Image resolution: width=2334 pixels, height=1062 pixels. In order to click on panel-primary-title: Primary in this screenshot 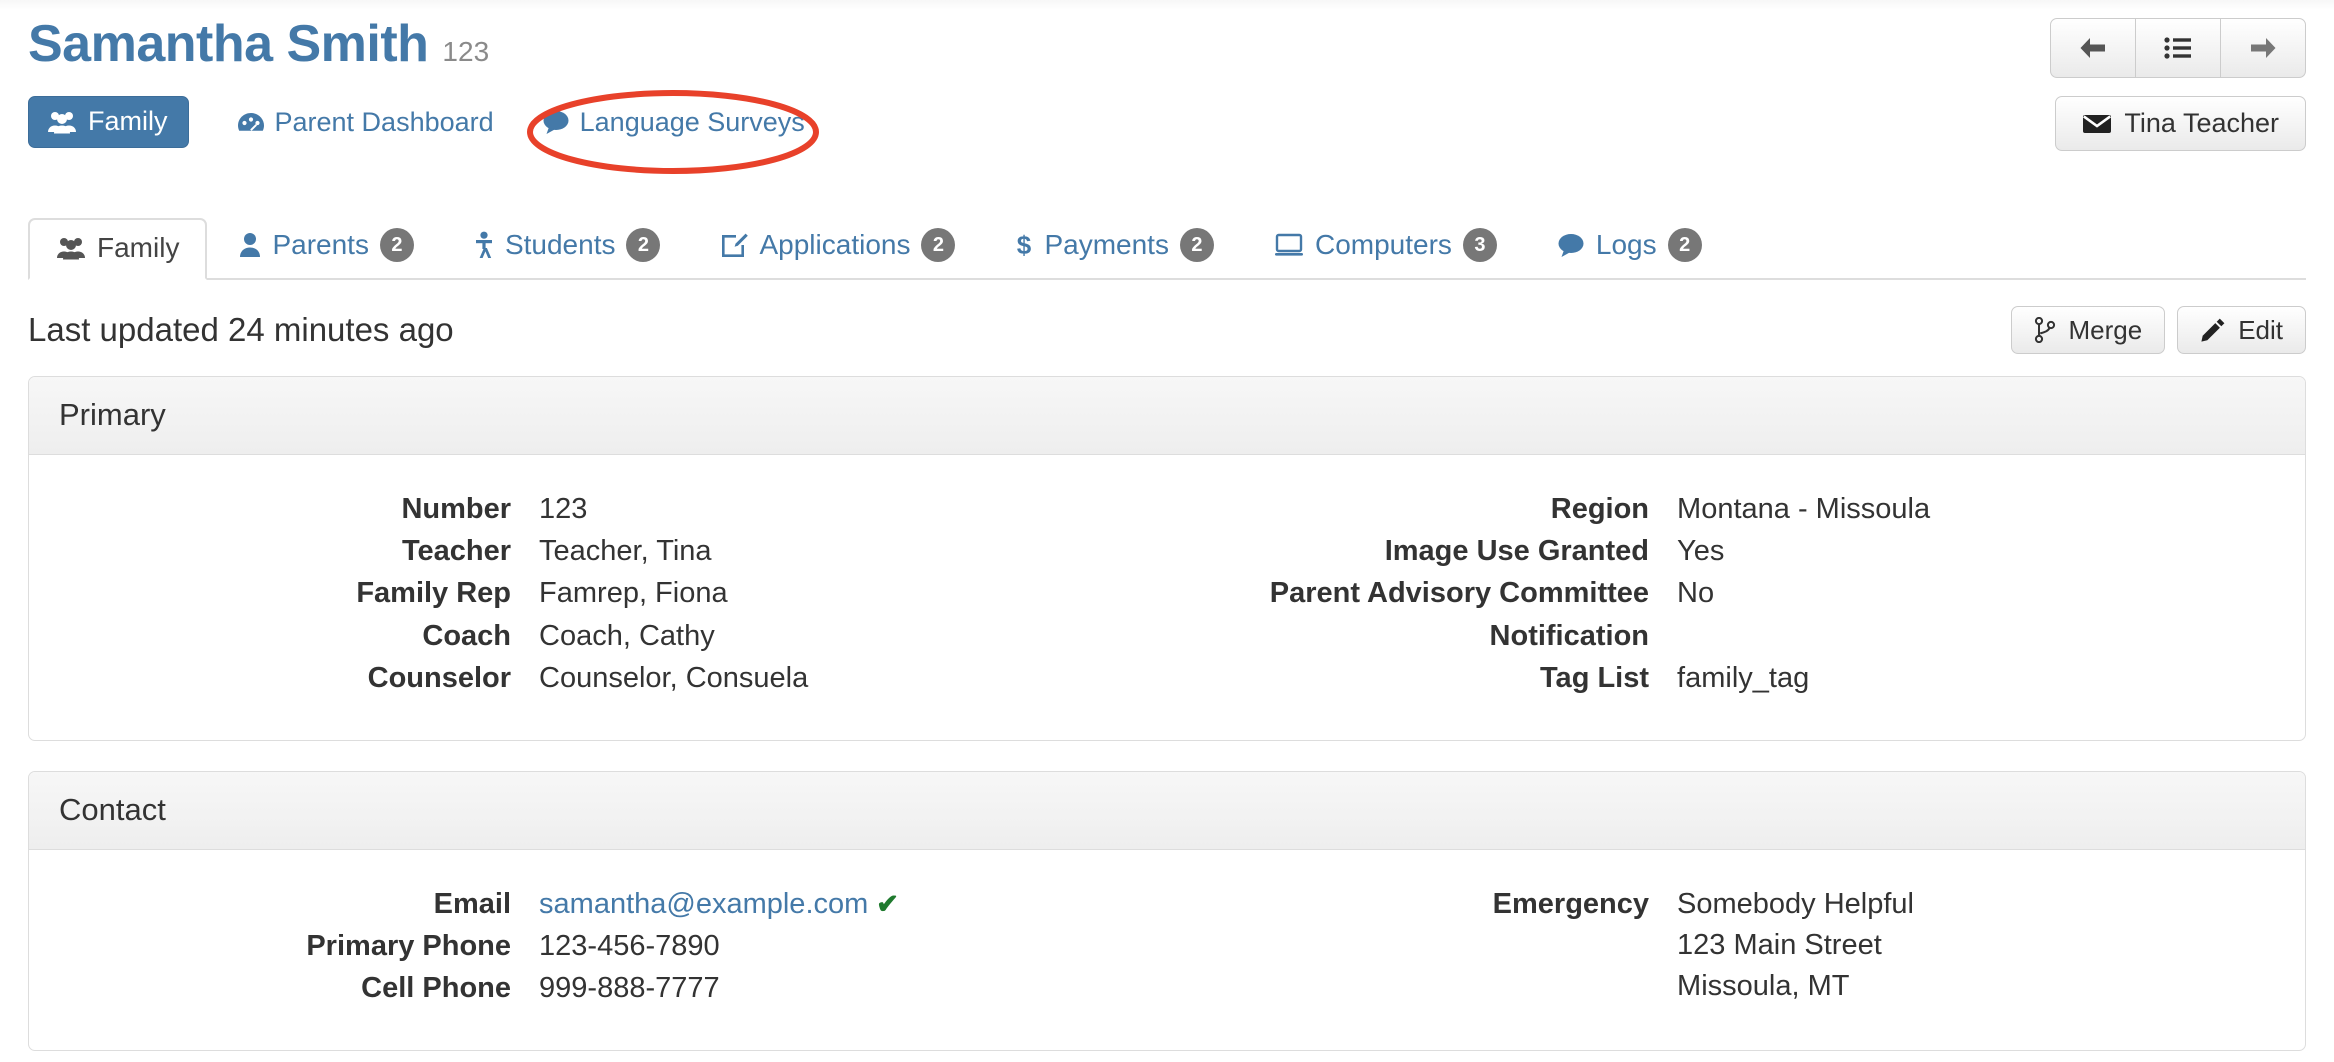, I will do `click(112, 414)`.